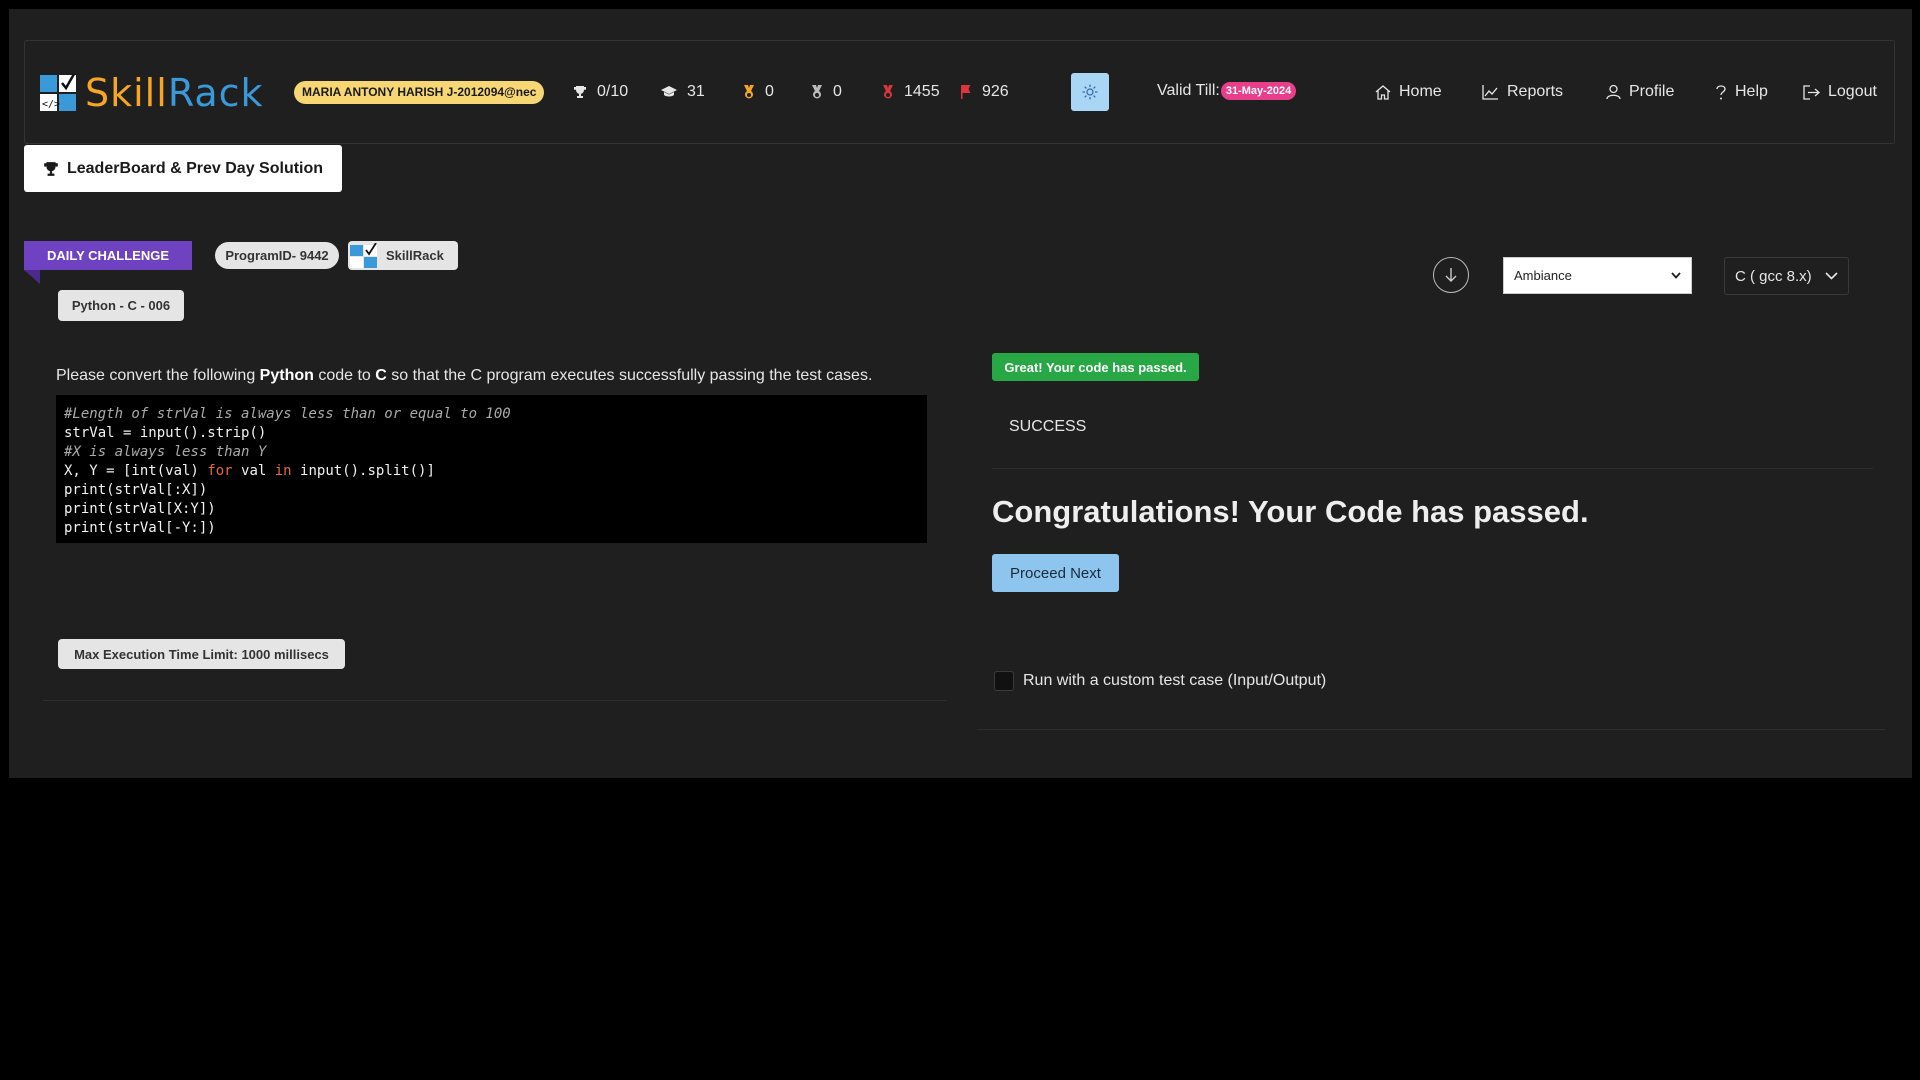 The image size is (1920, 1080). What do you see at coordinates (817, 92) in the screenshot?
I see `silver-medal-icon` at bounding box center [817, 92].